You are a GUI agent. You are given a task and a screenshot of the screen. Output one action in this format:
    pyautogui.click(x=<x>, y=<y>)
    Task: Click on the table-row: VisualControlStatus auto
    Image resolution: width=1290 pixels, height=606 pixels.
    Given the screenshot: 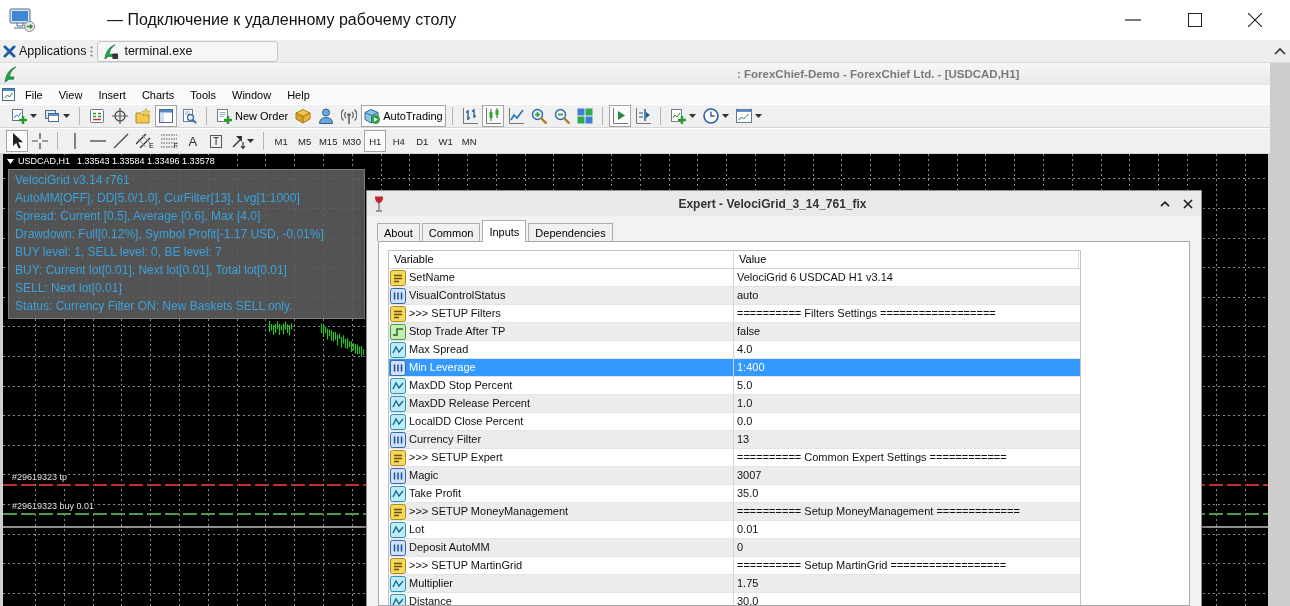 What is the action you would take?
    pyautogui.click(x=734, y=296)
    